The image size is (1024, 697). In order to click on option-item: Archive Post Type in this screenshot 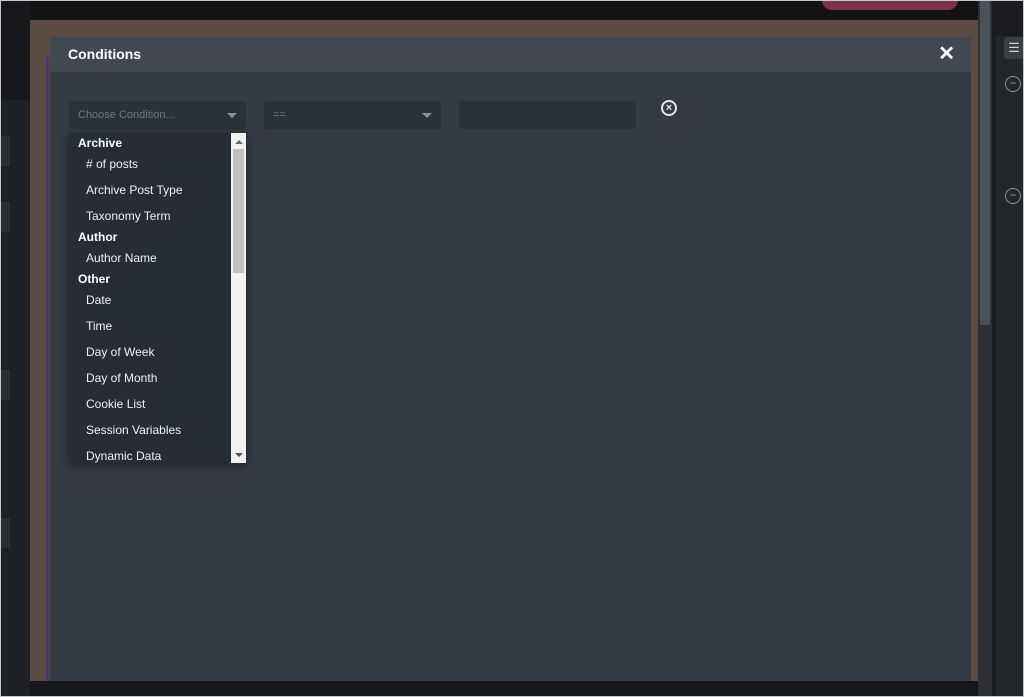, I will do `click(149, 190)`.